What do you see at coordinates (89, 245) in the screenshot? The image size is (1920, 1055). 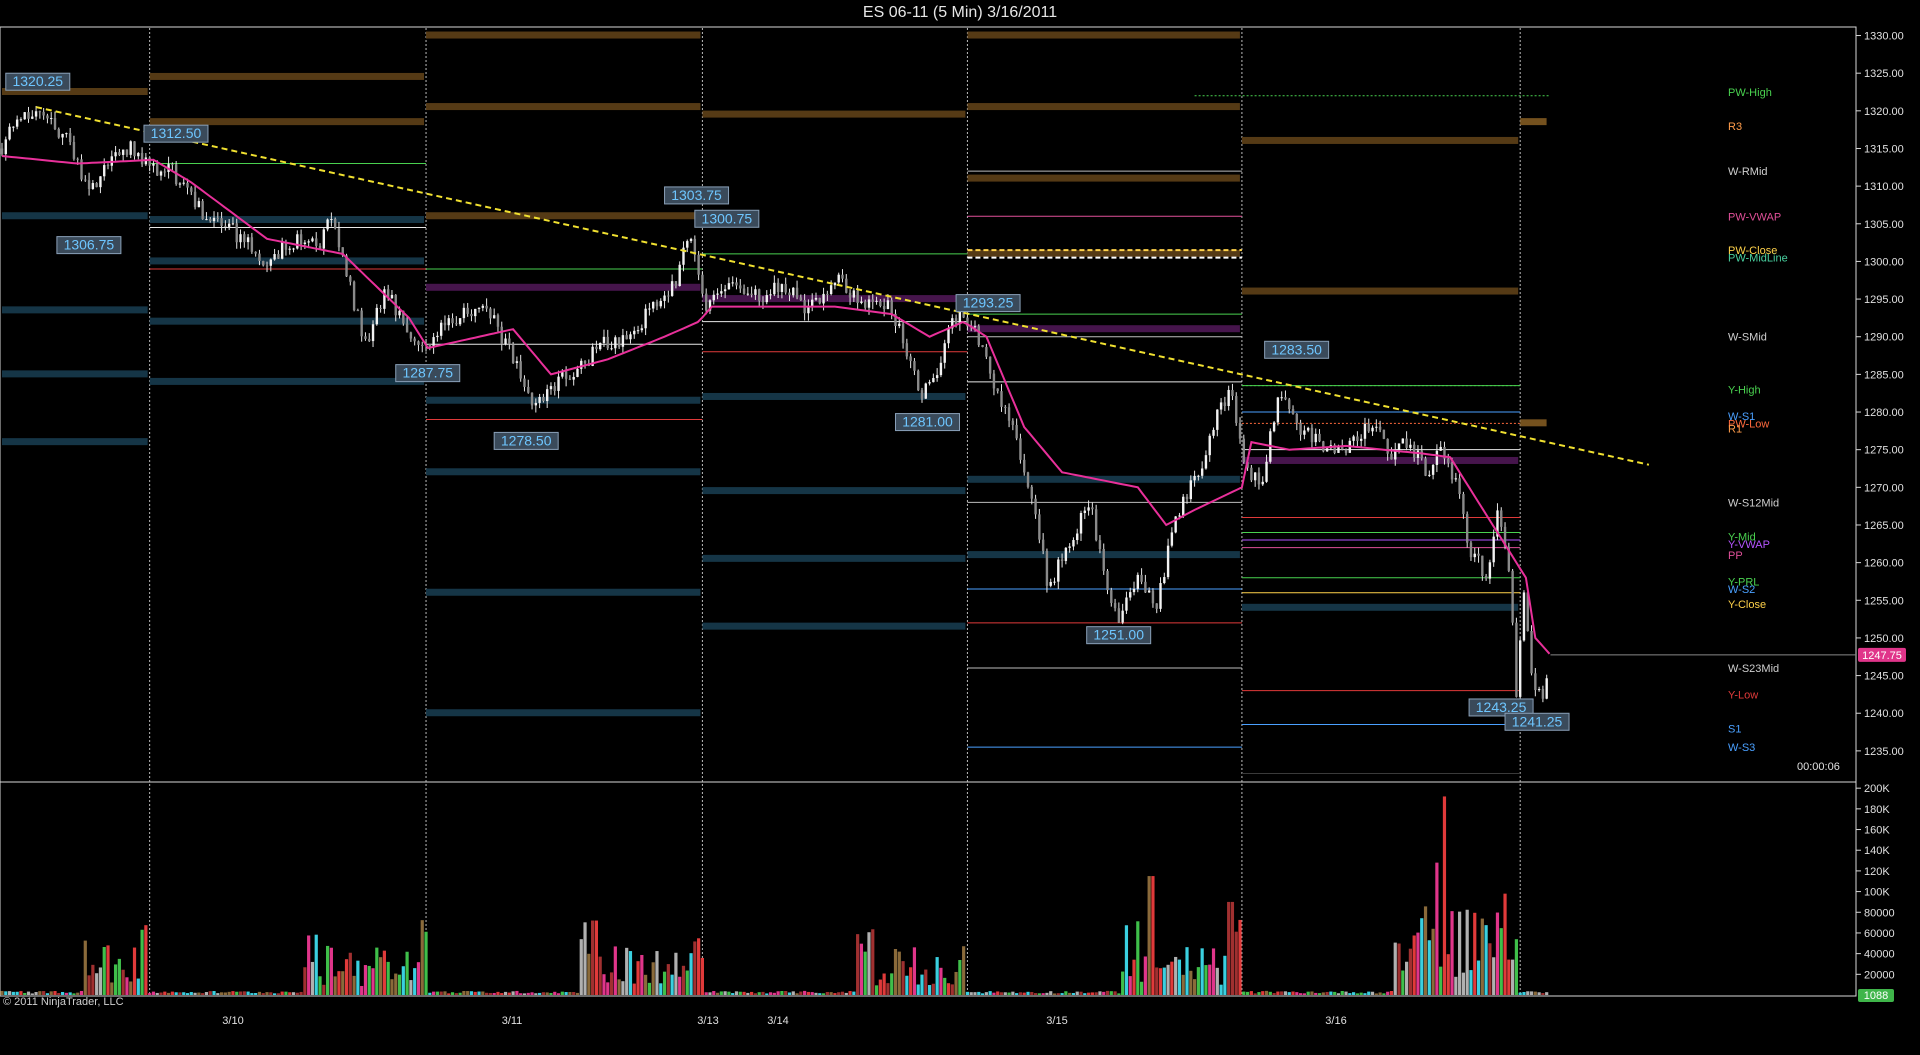 I see `swing-label: 1306.75` at bounding box center [89, 245].